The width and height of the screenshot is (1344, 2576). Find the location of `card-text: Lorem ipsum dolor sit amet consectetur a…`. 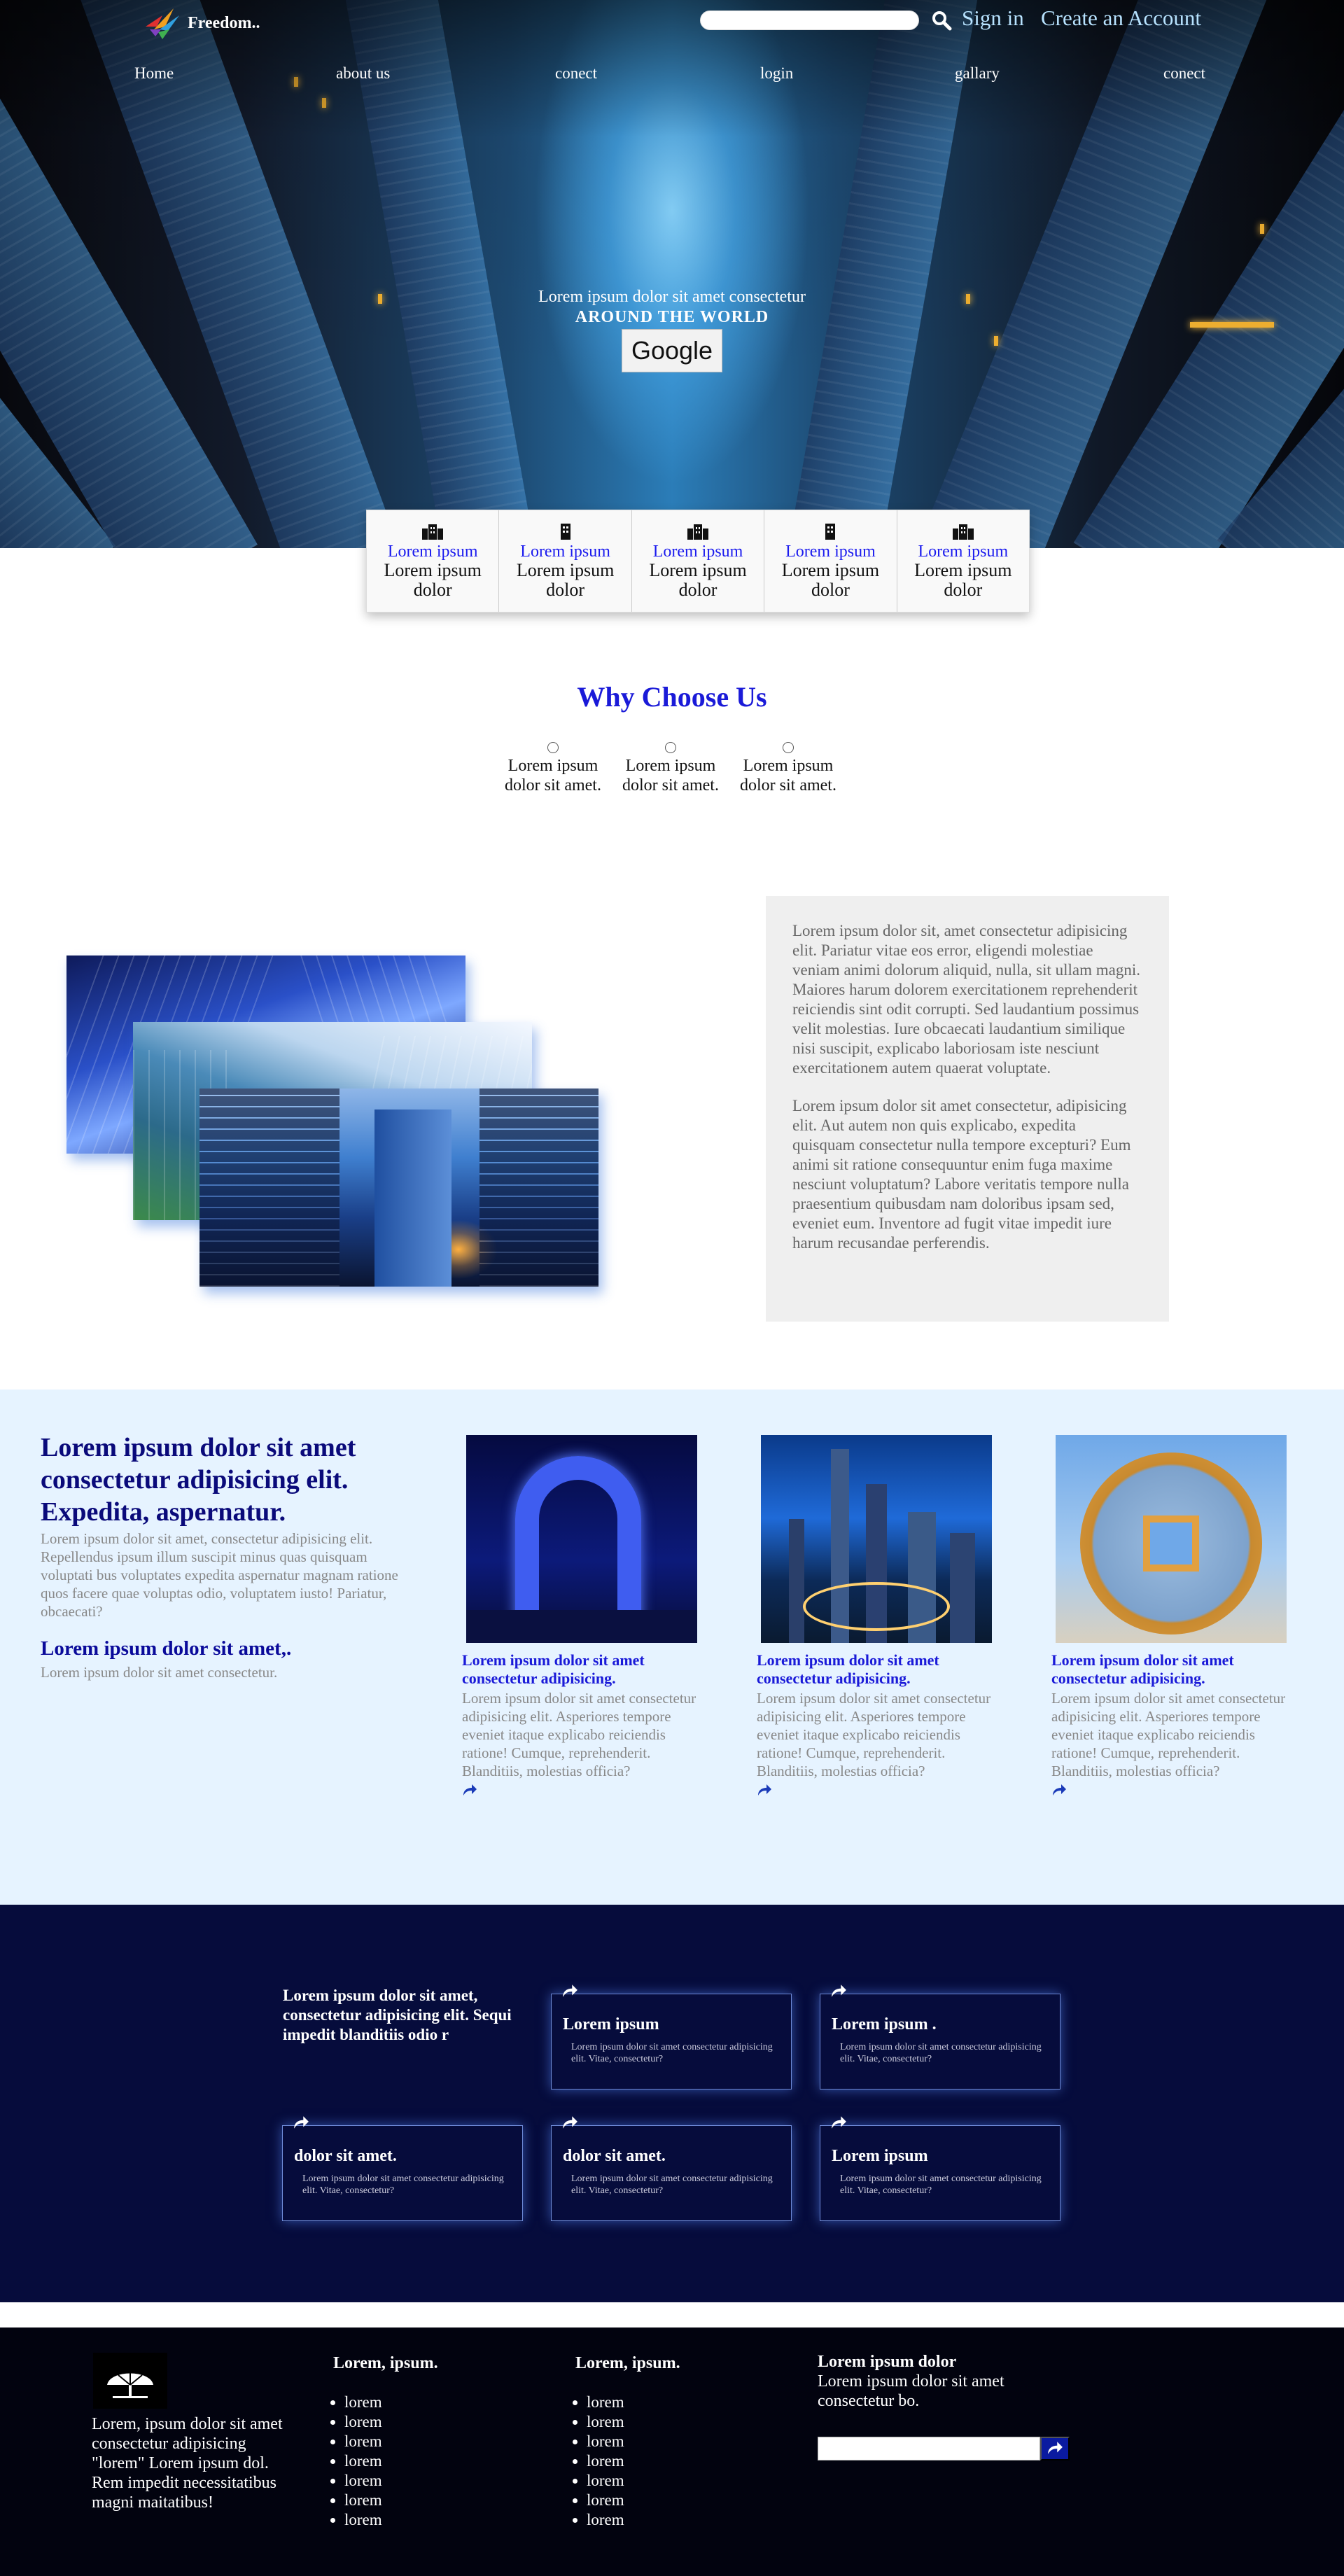

card-text: Lorem ipsum dolor sit amet consectetur a… is located at coordinates (1168, 1734).